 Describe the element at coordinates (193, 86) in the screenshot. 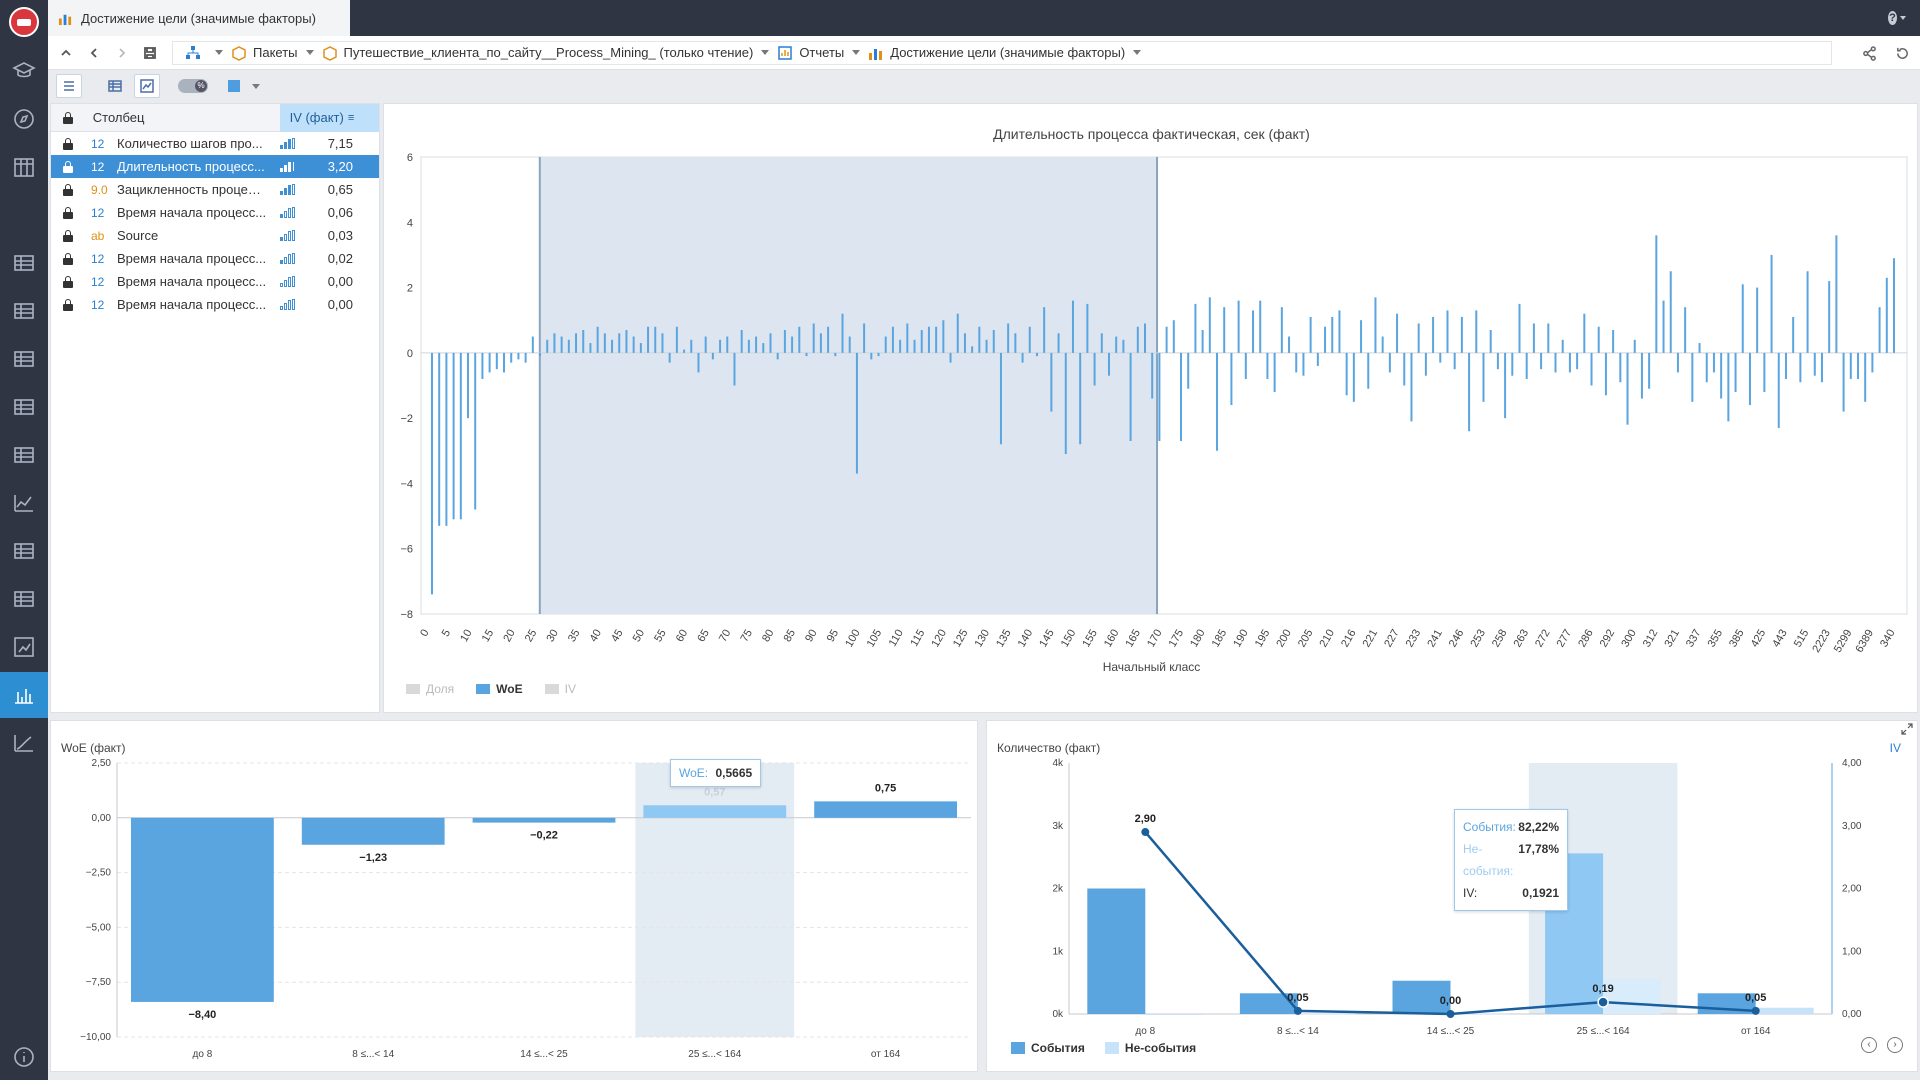

I see `percent-toggle` at that location.